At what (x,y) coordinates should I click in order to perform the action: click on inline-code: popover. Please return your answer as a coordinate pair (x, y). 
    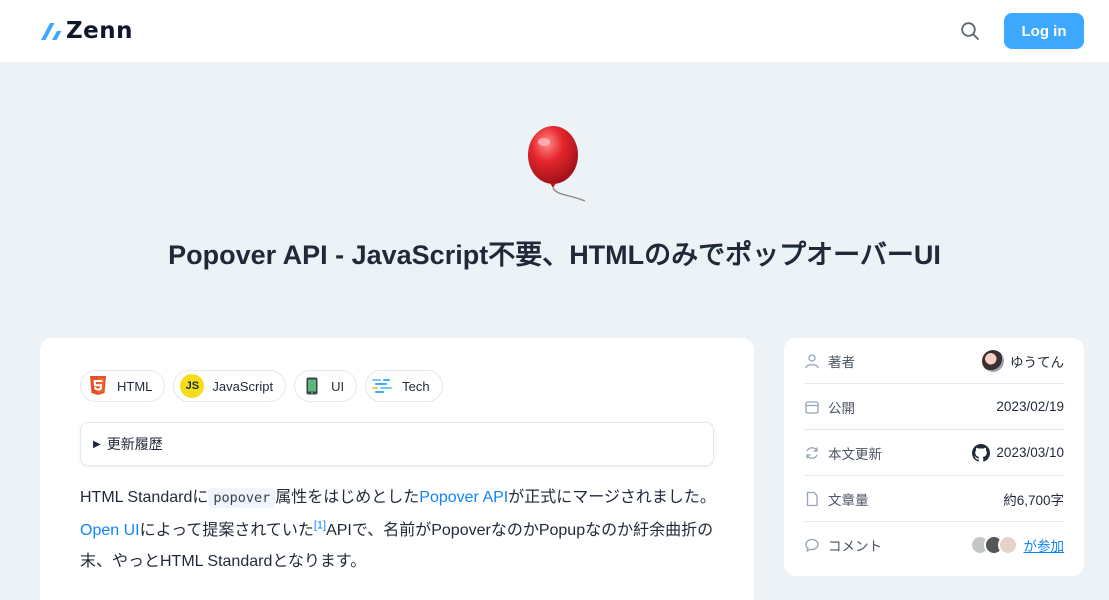
    Looking at the image, I should click on (242, 498).